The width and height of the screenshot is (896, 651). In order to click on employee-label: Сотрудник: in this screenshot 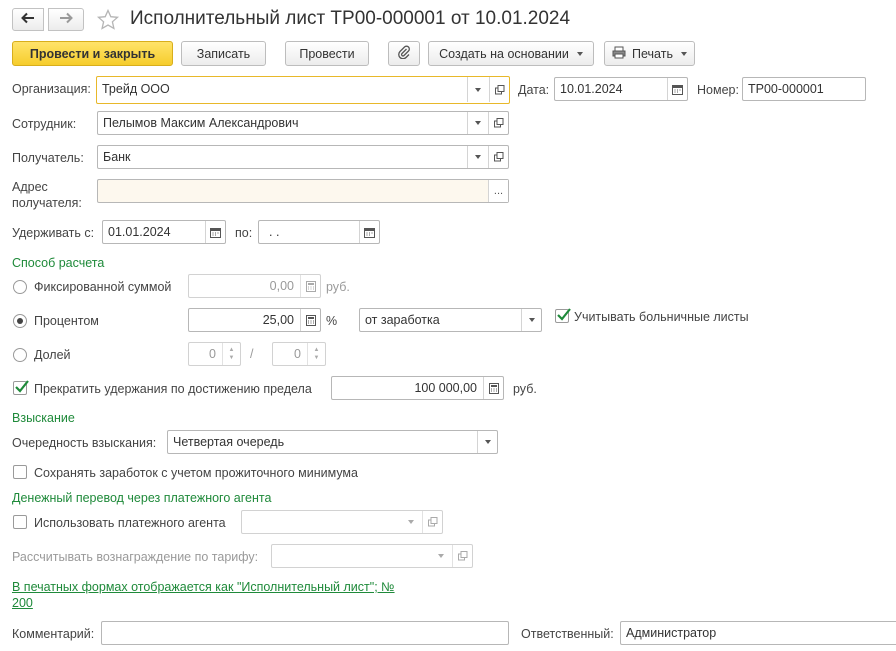, I will do `click(44, 124)`.